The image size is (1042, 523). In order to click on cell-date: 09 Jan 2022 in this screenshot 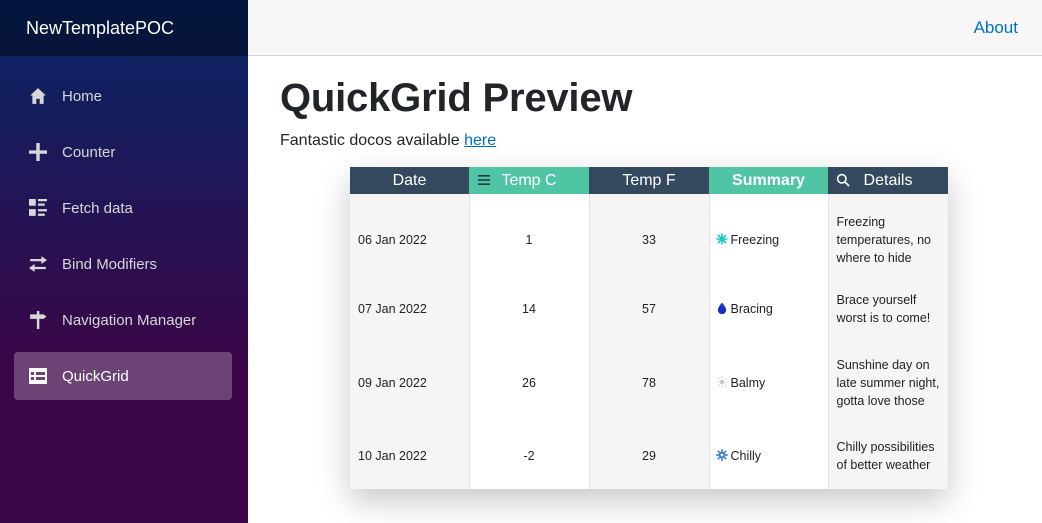, I will do `click(410, 382)`.